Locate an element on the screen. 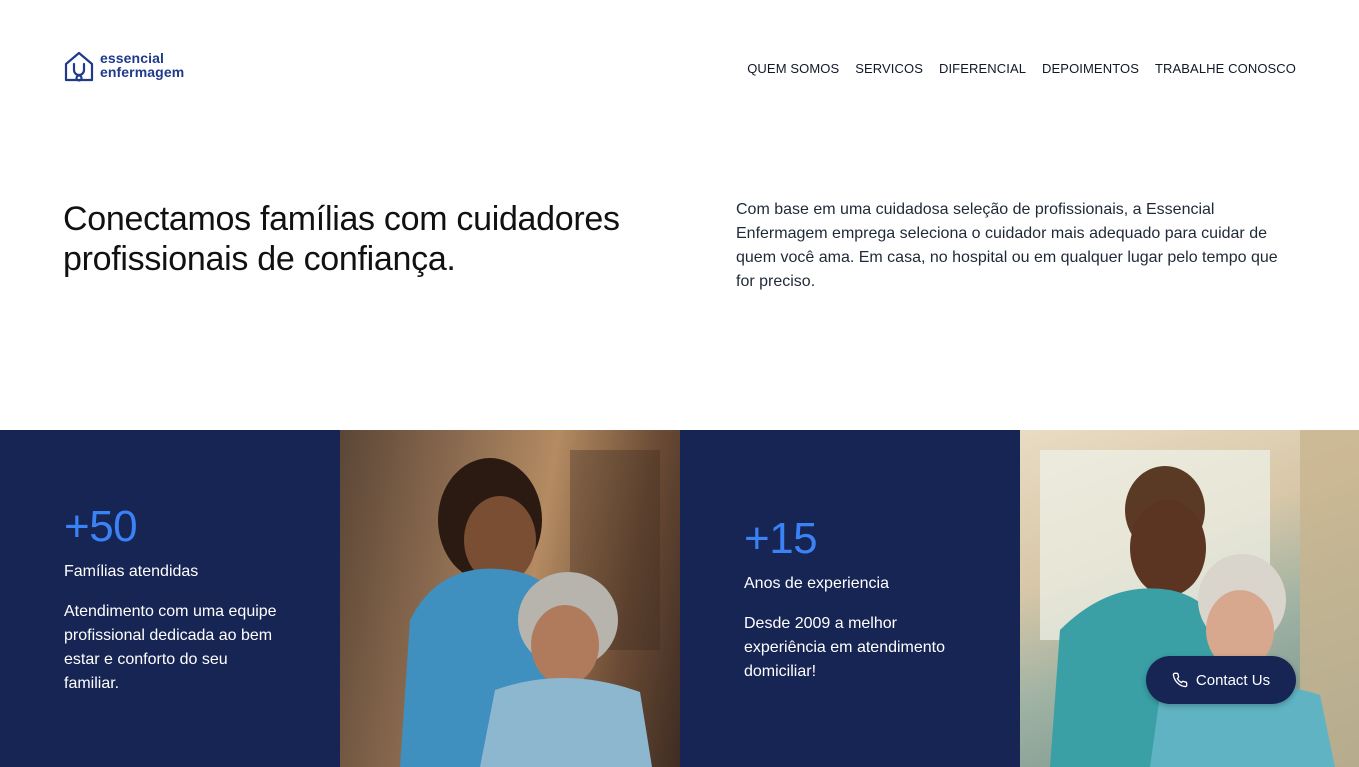 Image resolution: width=1359 pixels, height=767 pixels. brand-line-1: essencial is located at coordinates (132, 58).